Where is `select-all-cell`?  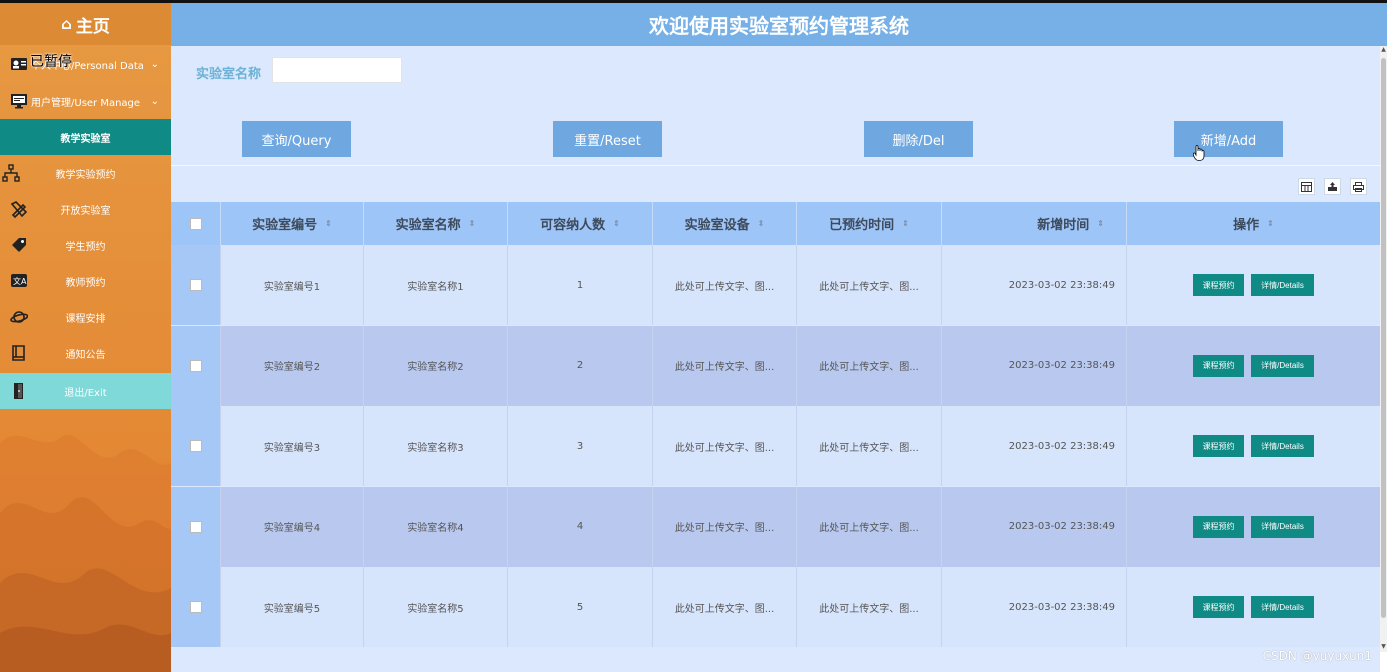 select-all-cell is located at coordinates (196, 223).